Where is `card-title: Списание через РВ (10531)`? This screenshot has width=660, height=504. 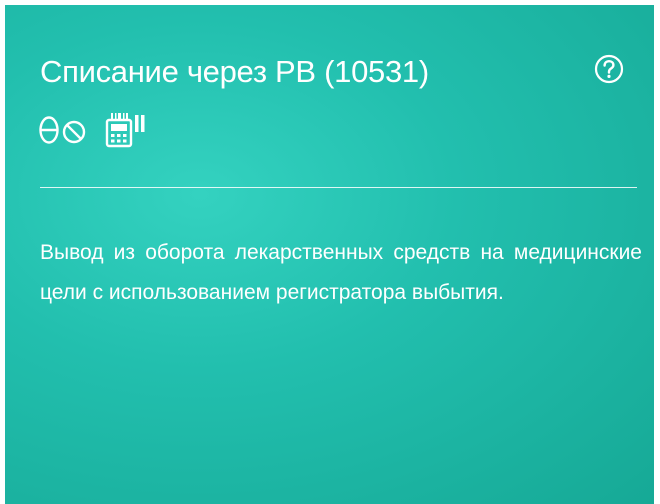 card-title: Списание через РВ (10531) is located at coordinates (234, 71).